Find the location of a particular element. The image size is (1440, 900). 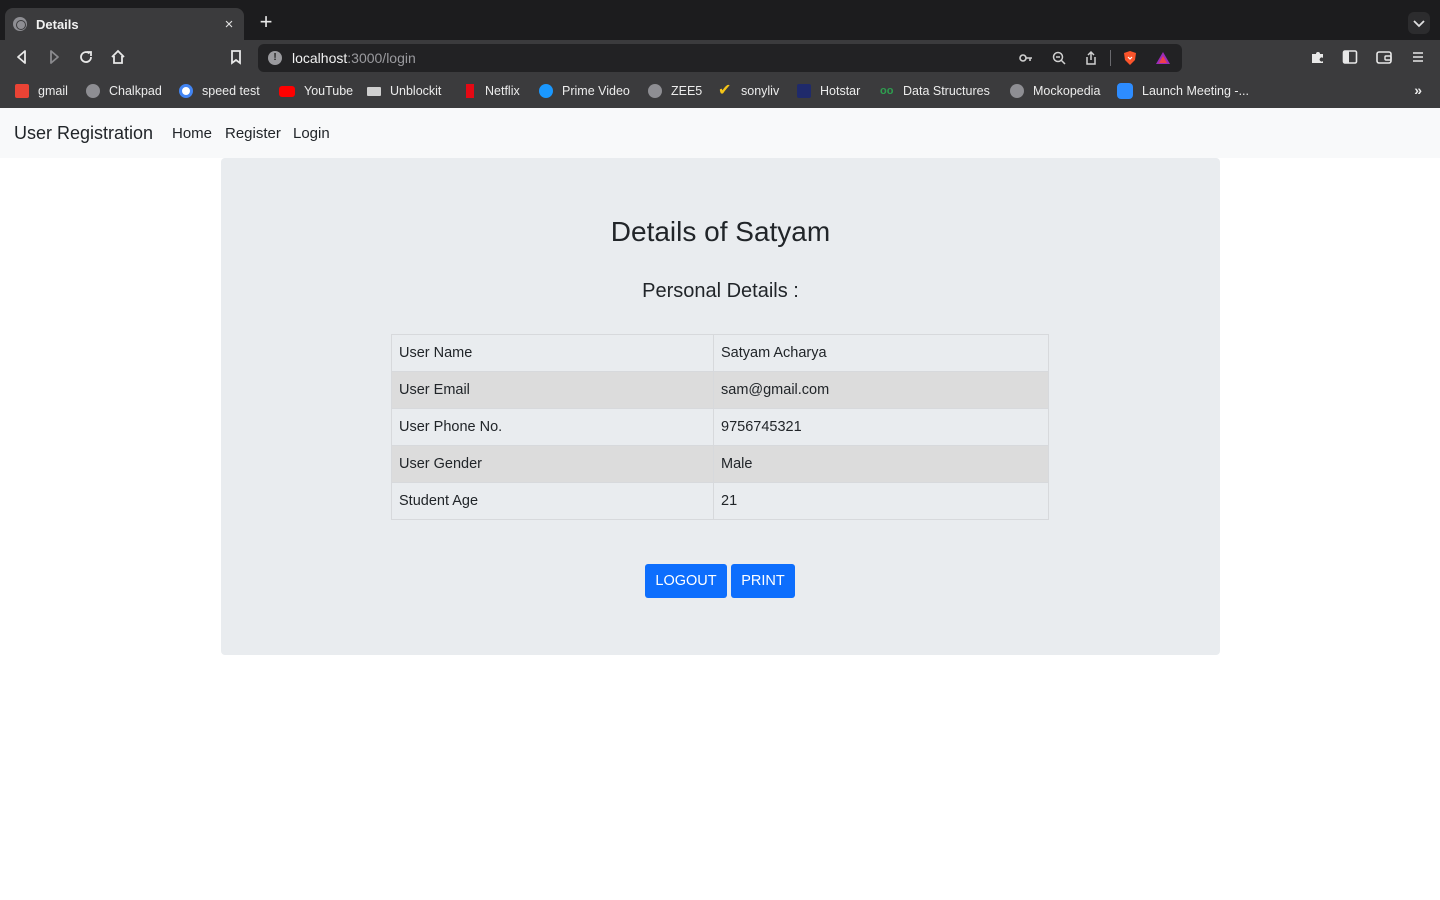

field-label: User Name is located at coordinates (552, 353).